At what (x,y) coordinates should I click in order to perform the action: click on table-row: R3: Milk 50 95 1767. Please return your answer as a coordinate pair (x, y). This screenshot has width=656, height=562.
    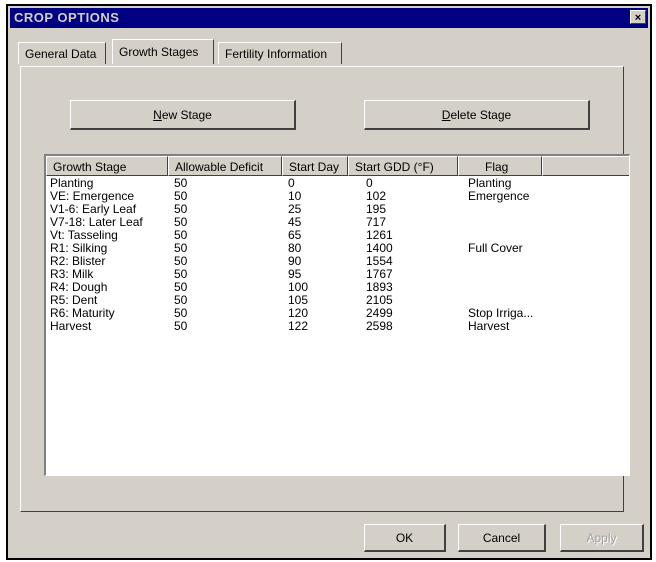
    Looking at the image, I should click on (337, 274).